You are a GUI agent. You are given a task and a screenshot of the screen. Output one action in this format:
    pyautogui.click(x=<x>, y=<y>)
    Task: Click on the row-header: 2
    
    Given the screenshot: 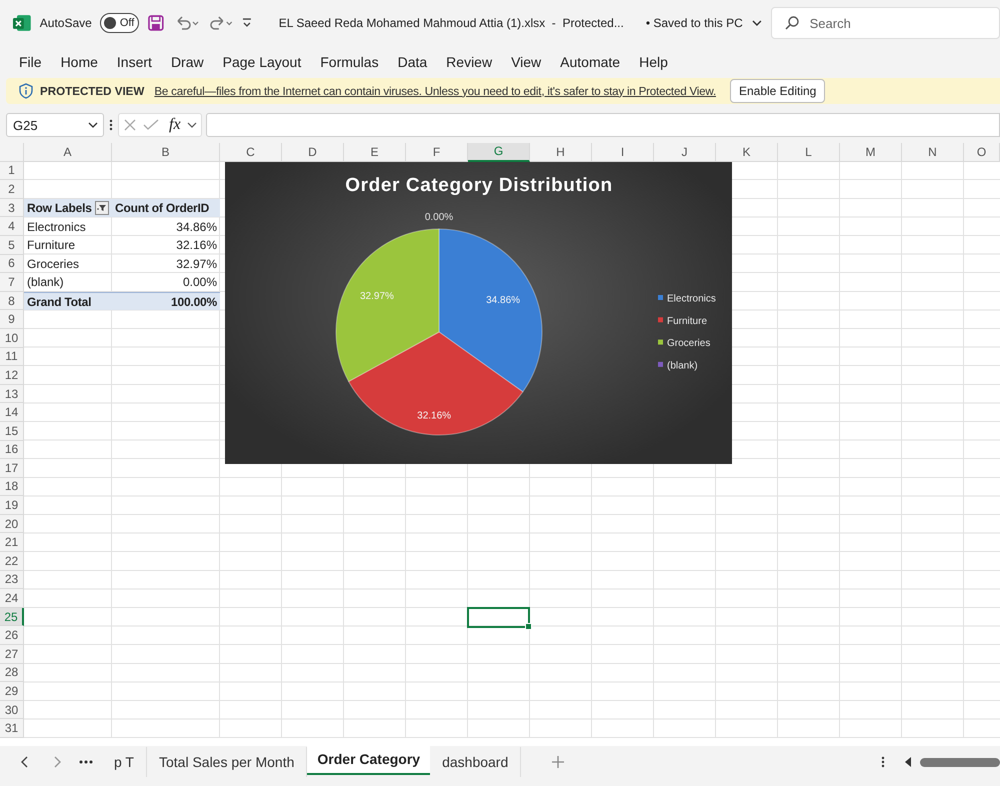 What is the action you would take?
    pyautogui.click(x=12, y=189)
    